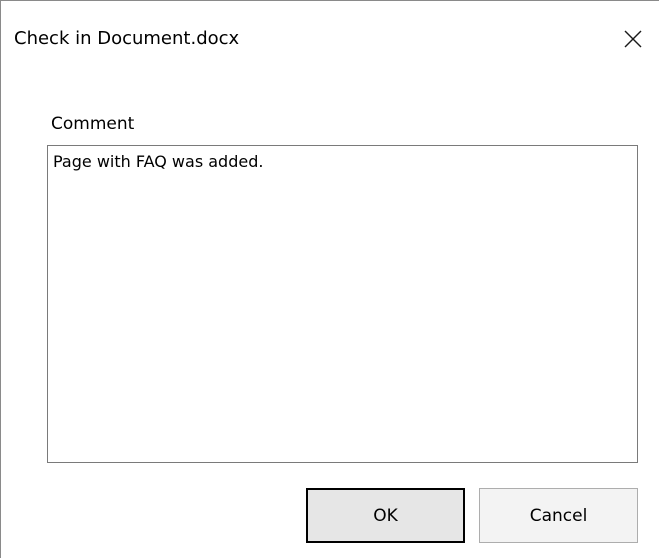 This screenshot has height=559, width=659. I want to click on close-icon, so click(633, 39).